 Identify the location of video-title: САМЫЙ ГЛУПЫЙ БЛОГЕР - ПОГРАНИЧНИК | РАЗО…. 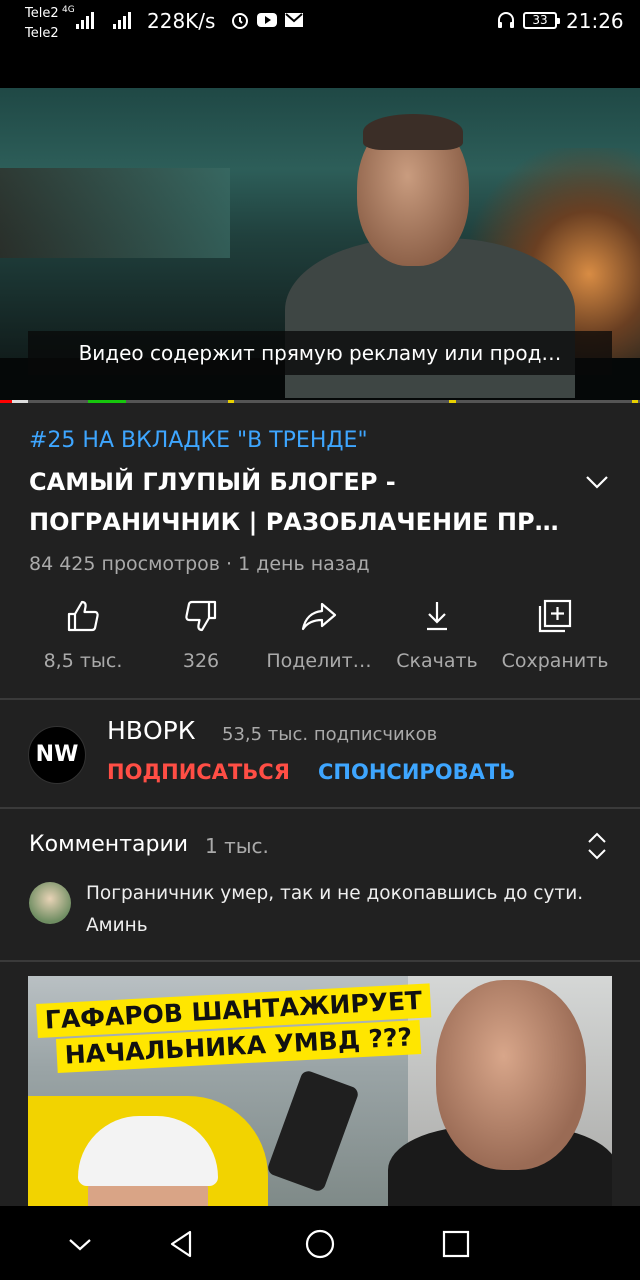
(299, 502).